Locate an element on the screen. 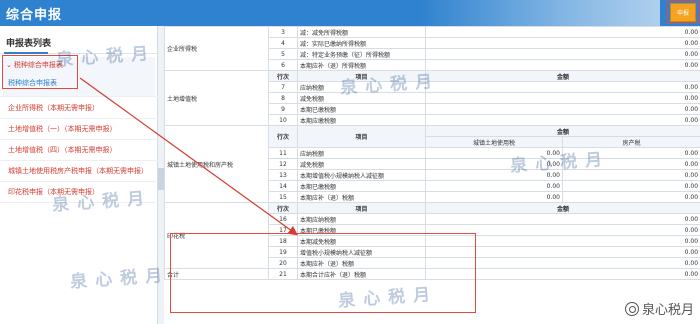 Image resolution: width=700 pixels, height=324 pixels. wechat-icon is located at coordinates (631, 308).